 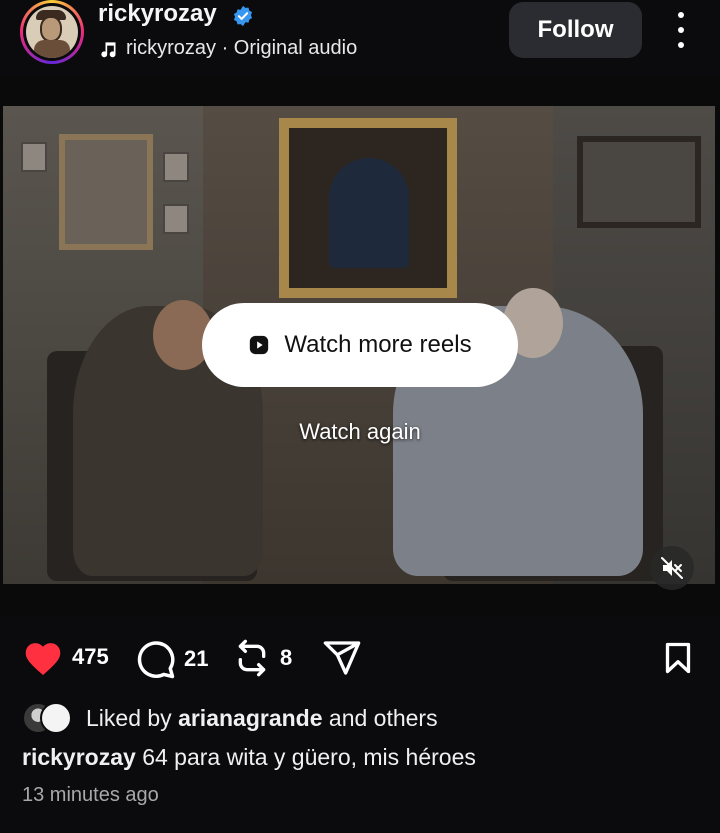 What do you see at coordinates (286, 657) in the screenshot?
I see `repost-count: 8` at bounding box center [286, 657].